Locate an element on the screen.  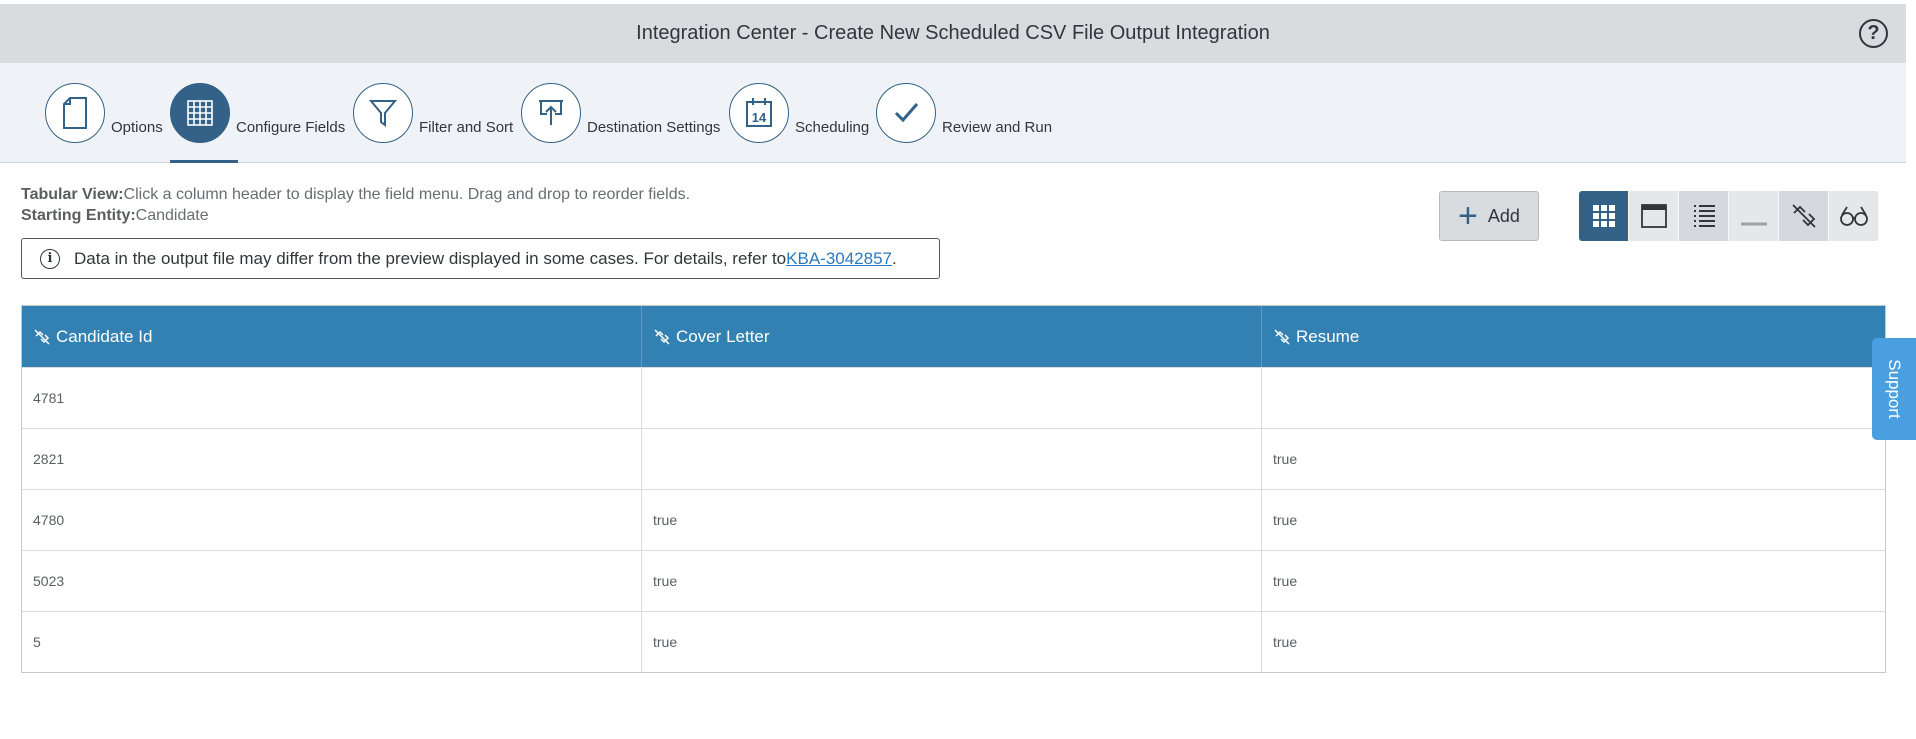
calendar-day-text: 14 is located at coordinates (759, 117).